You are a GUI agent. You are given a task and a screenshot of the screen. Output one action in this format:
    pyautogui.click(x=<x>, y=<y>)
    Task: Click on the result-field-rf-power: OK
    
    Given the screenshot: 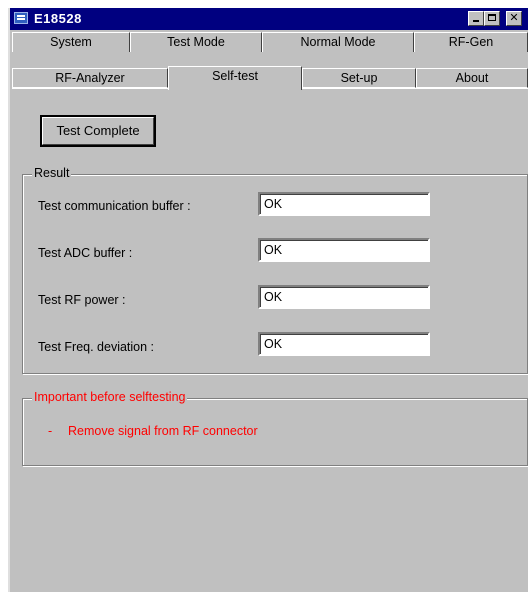 What is the action you would take?
    pyautogui.click(x=344, y=297)
    